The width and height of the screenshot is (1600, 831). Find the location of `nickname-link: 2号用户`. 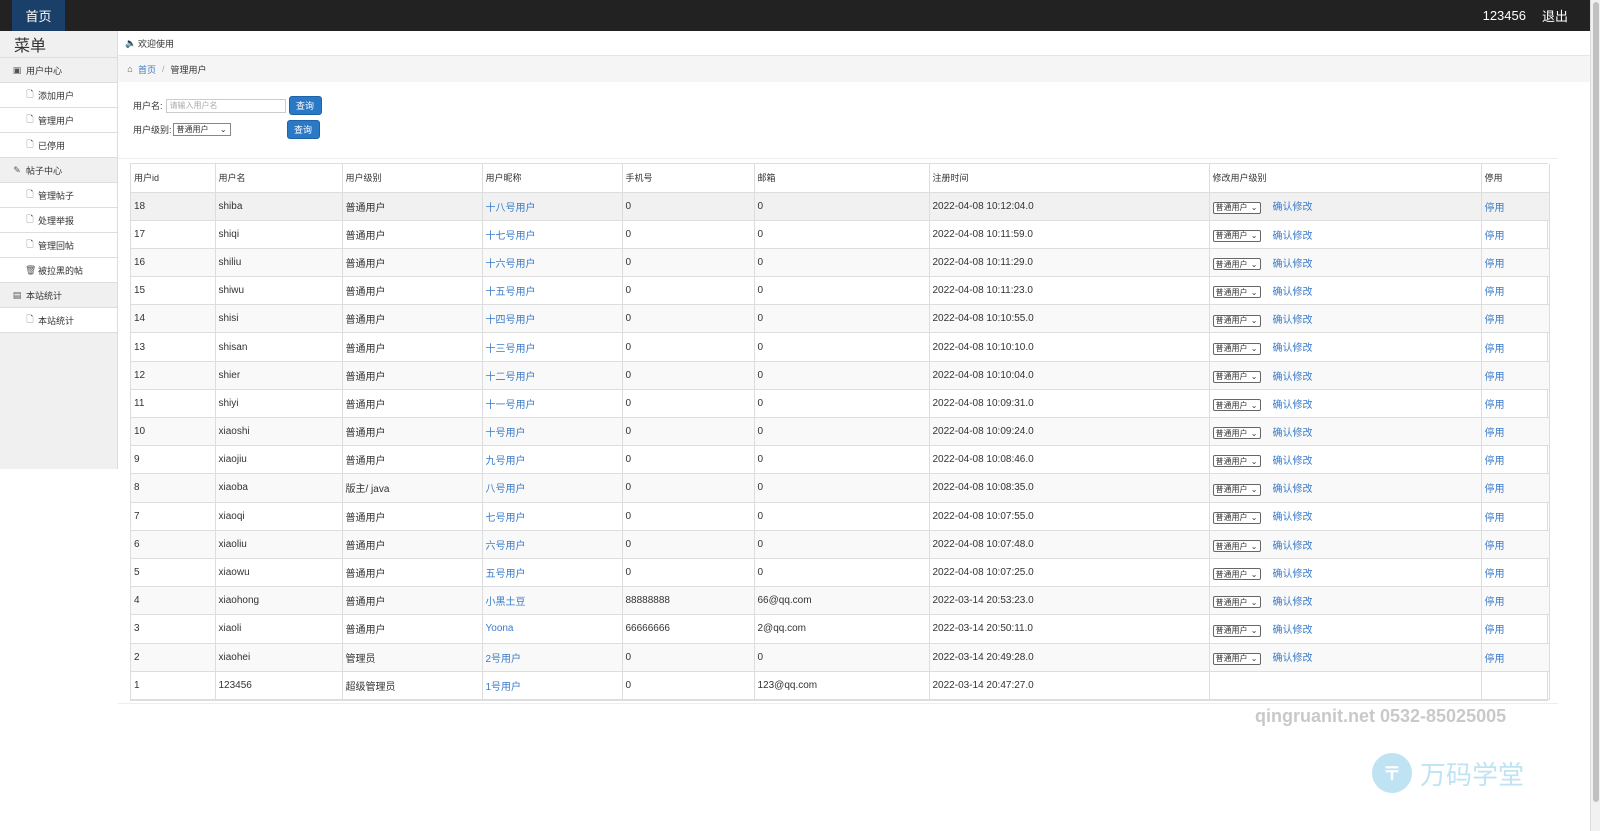

nickname-link: 2号用户 is located at coordinates (504, 659).